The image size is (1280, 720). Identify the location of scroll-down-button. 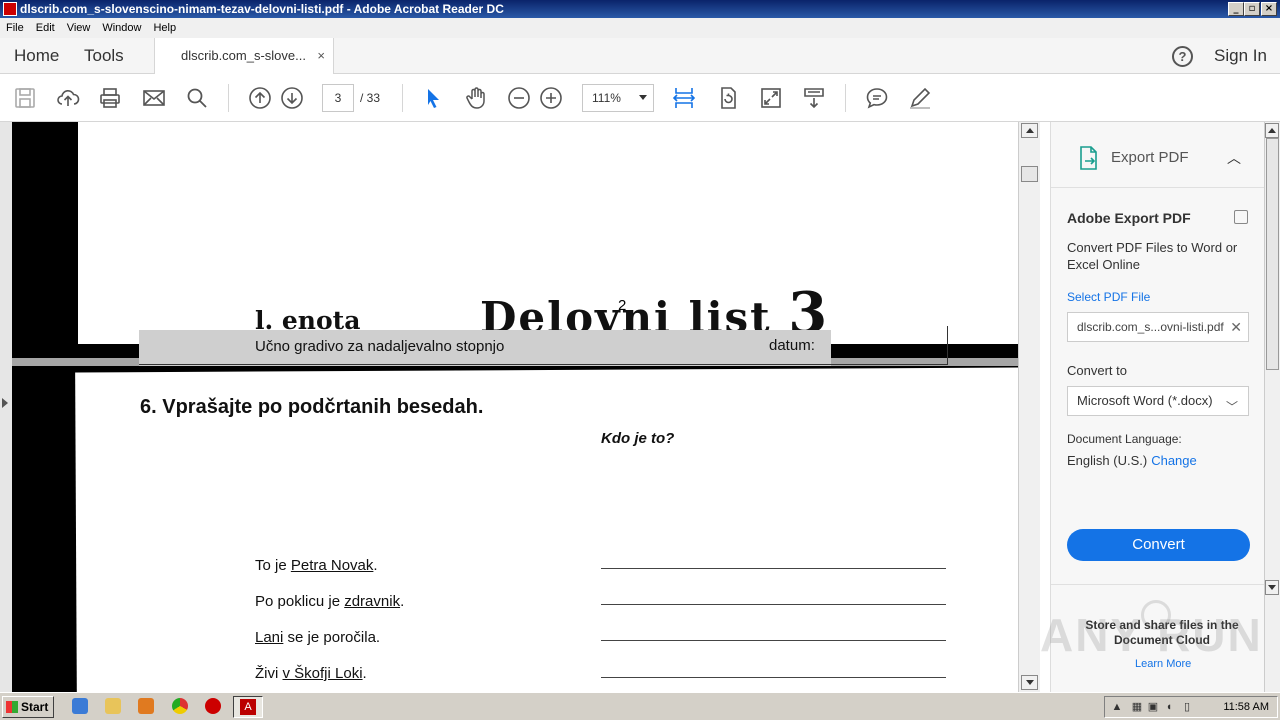
(1029, 682).